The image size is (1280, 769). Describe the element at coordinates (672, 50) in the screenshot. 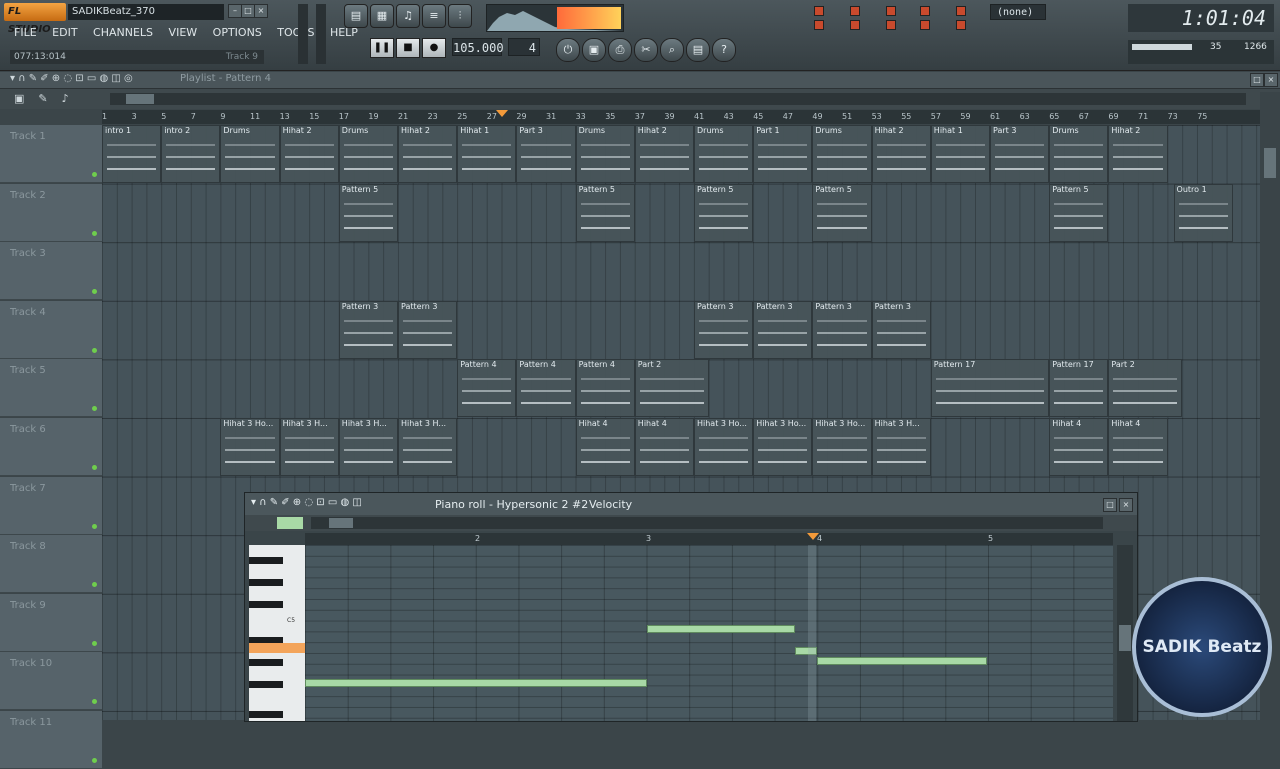

I see `search-icon: ⌕` at that location.